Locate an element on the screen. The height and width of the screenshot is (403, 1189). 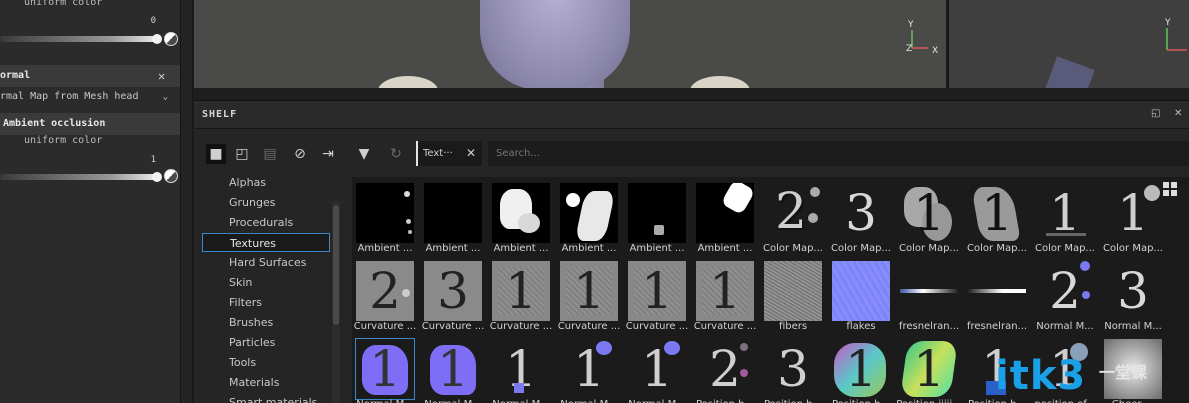
maximize-icon: ◱ is located at coordinates (1156, 114).